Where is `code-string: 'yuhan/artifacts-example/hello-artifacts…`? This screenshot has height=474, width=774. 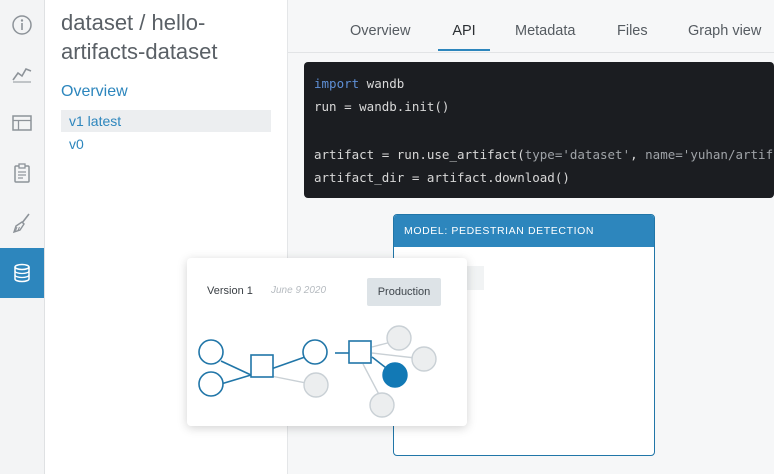
code-string: 'yuhan/artifacts-example/hello-artifacts… is located at coordinates (728, 154).